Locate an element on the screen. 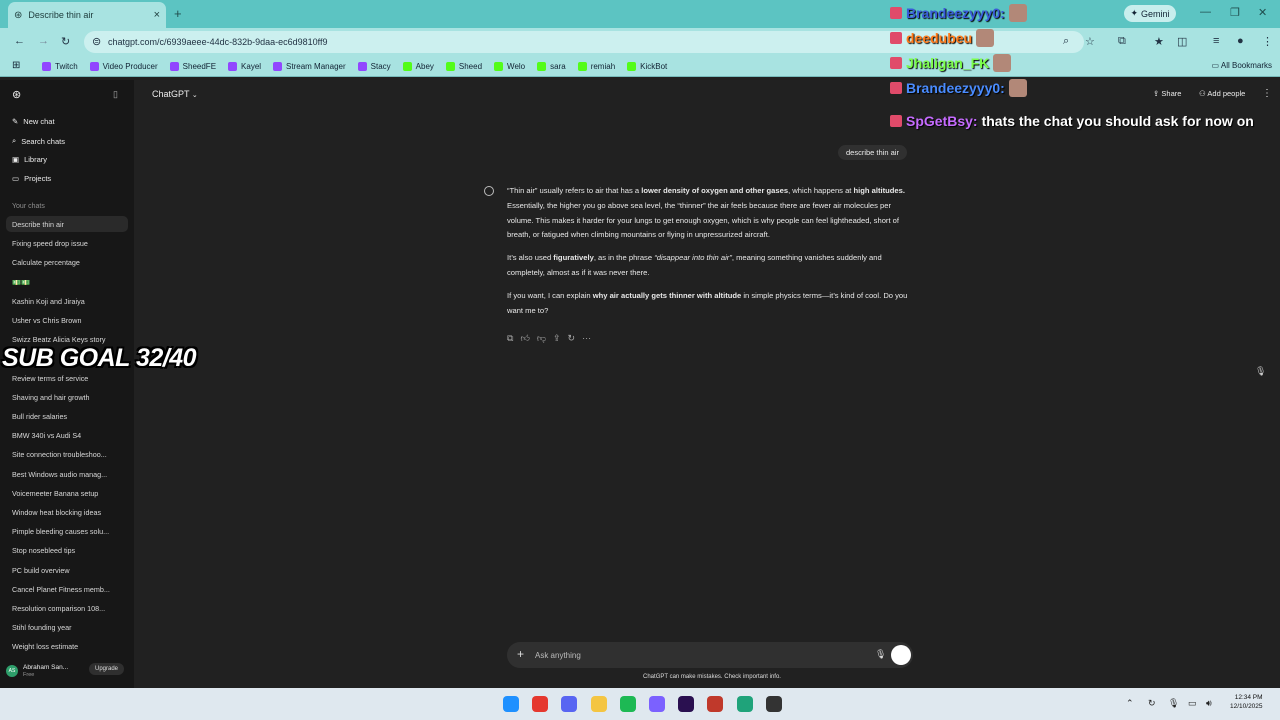  model-selector: ChatGPT ⌄ is located at coordinates (175, 94).